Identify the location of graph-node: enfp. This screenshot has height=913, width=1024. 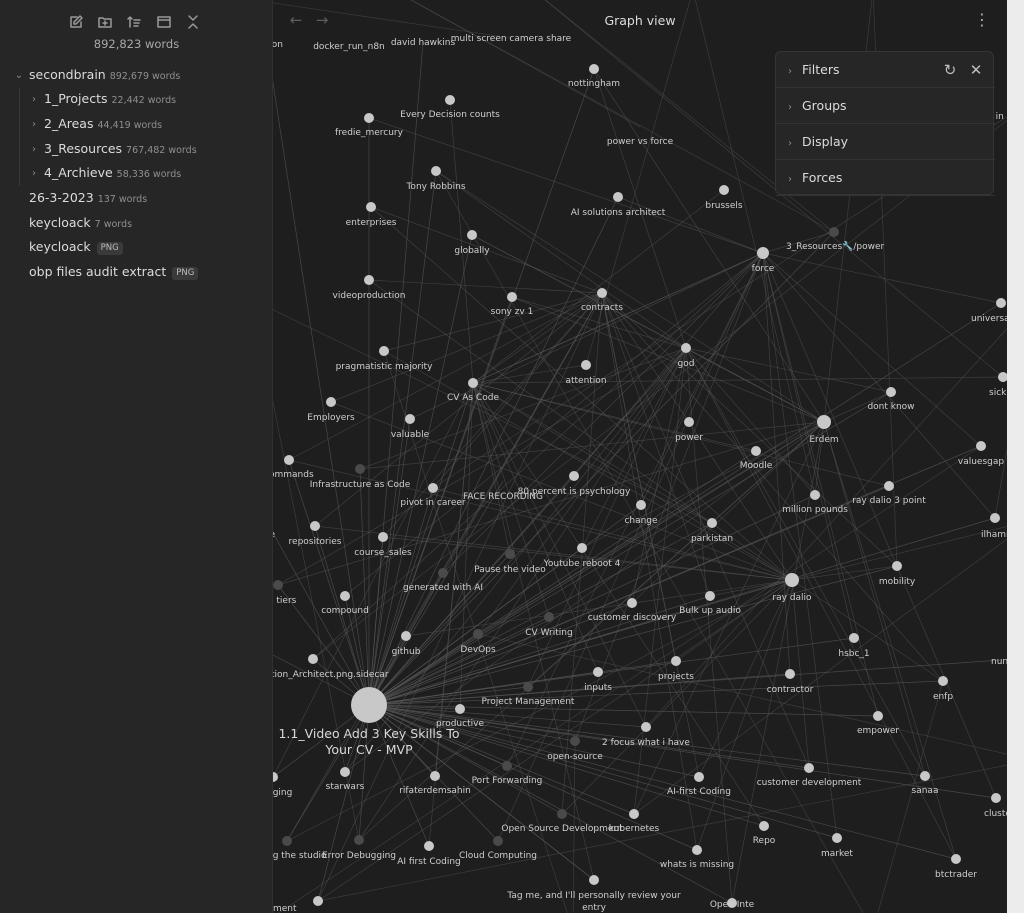
(943, 689).